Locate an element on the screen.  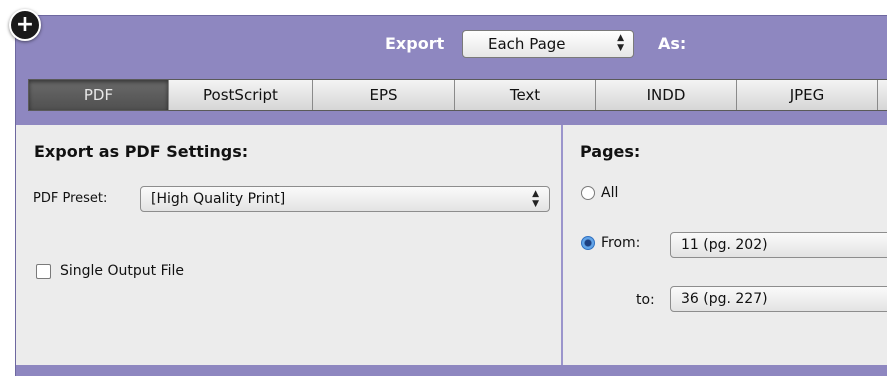
from-page-value: 11 (pg. 202) is located at coordinates (724, 245).